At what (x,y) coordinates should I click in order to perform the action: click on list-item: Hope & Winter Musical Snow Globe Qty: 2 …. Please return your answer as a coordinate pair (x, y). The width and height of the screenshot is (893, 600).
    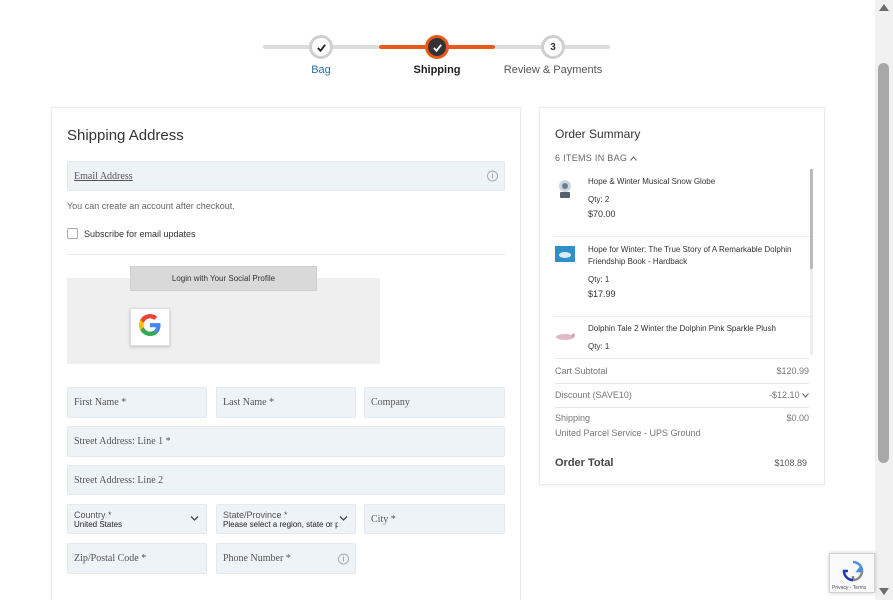
    Looking at the image, I should click on (682, 205).